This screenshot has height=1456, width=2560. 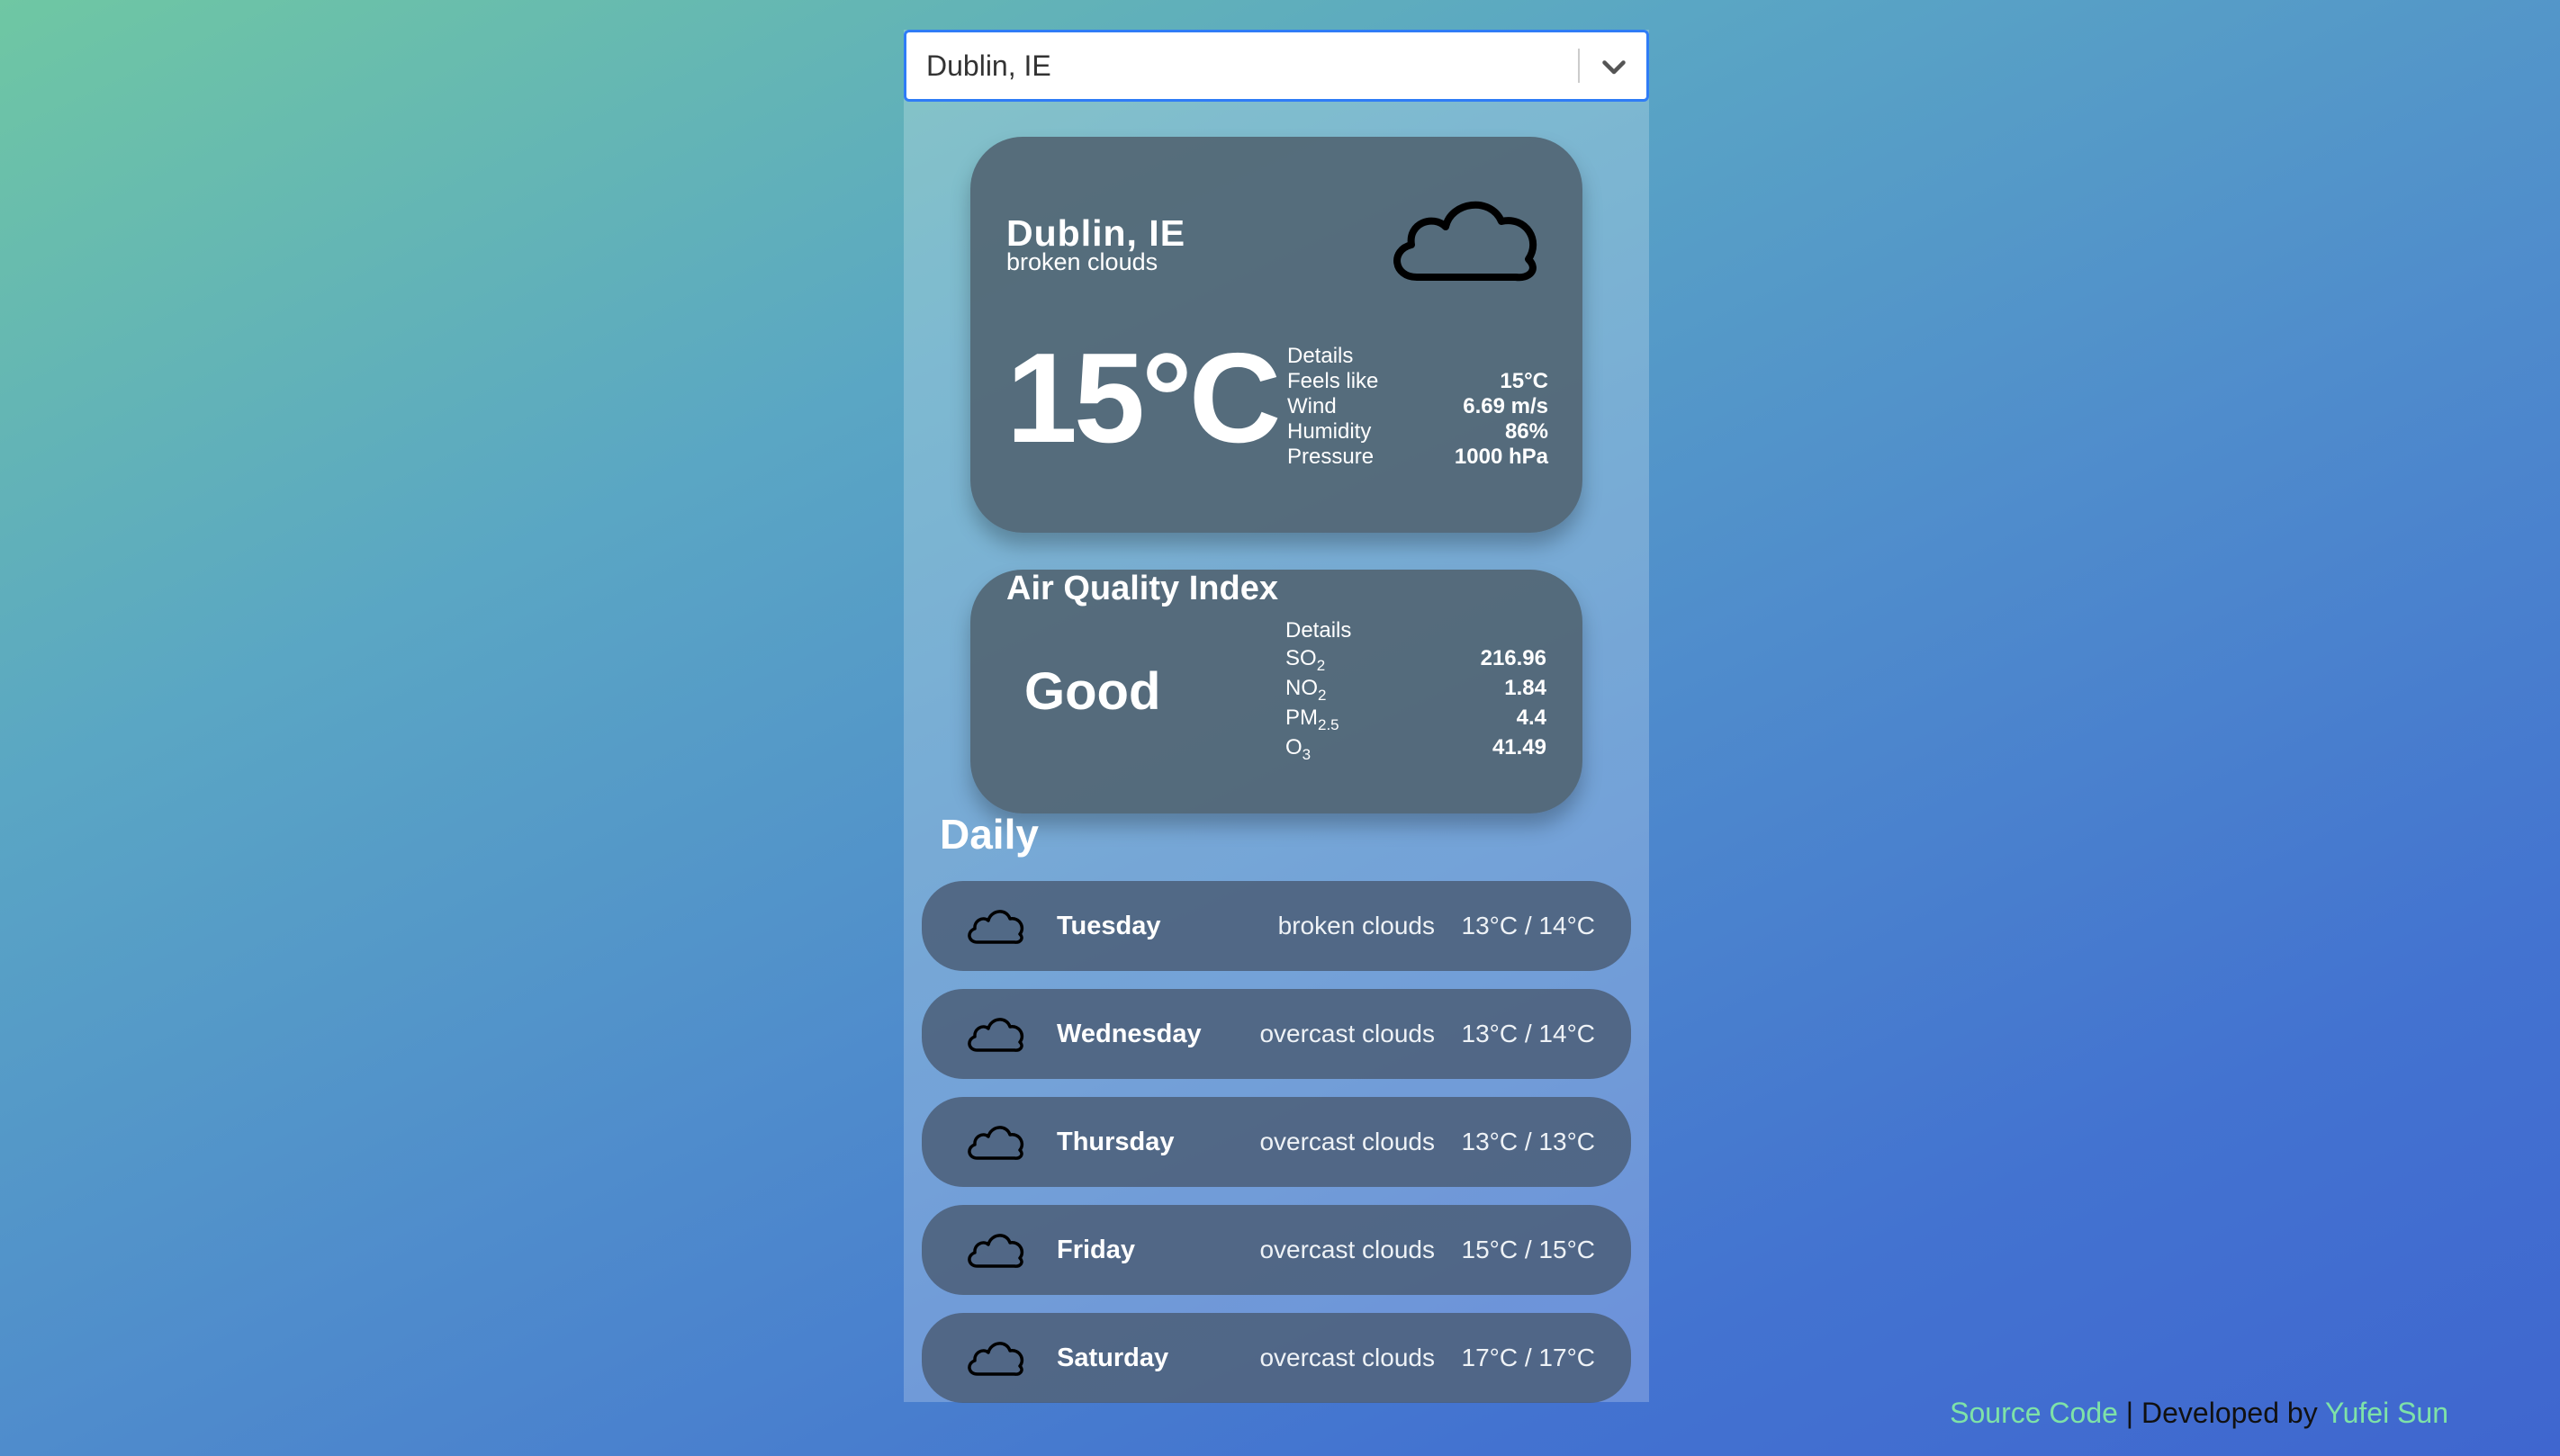 I want to click on detail-label: Humidity, so click(x=1329, y=431).